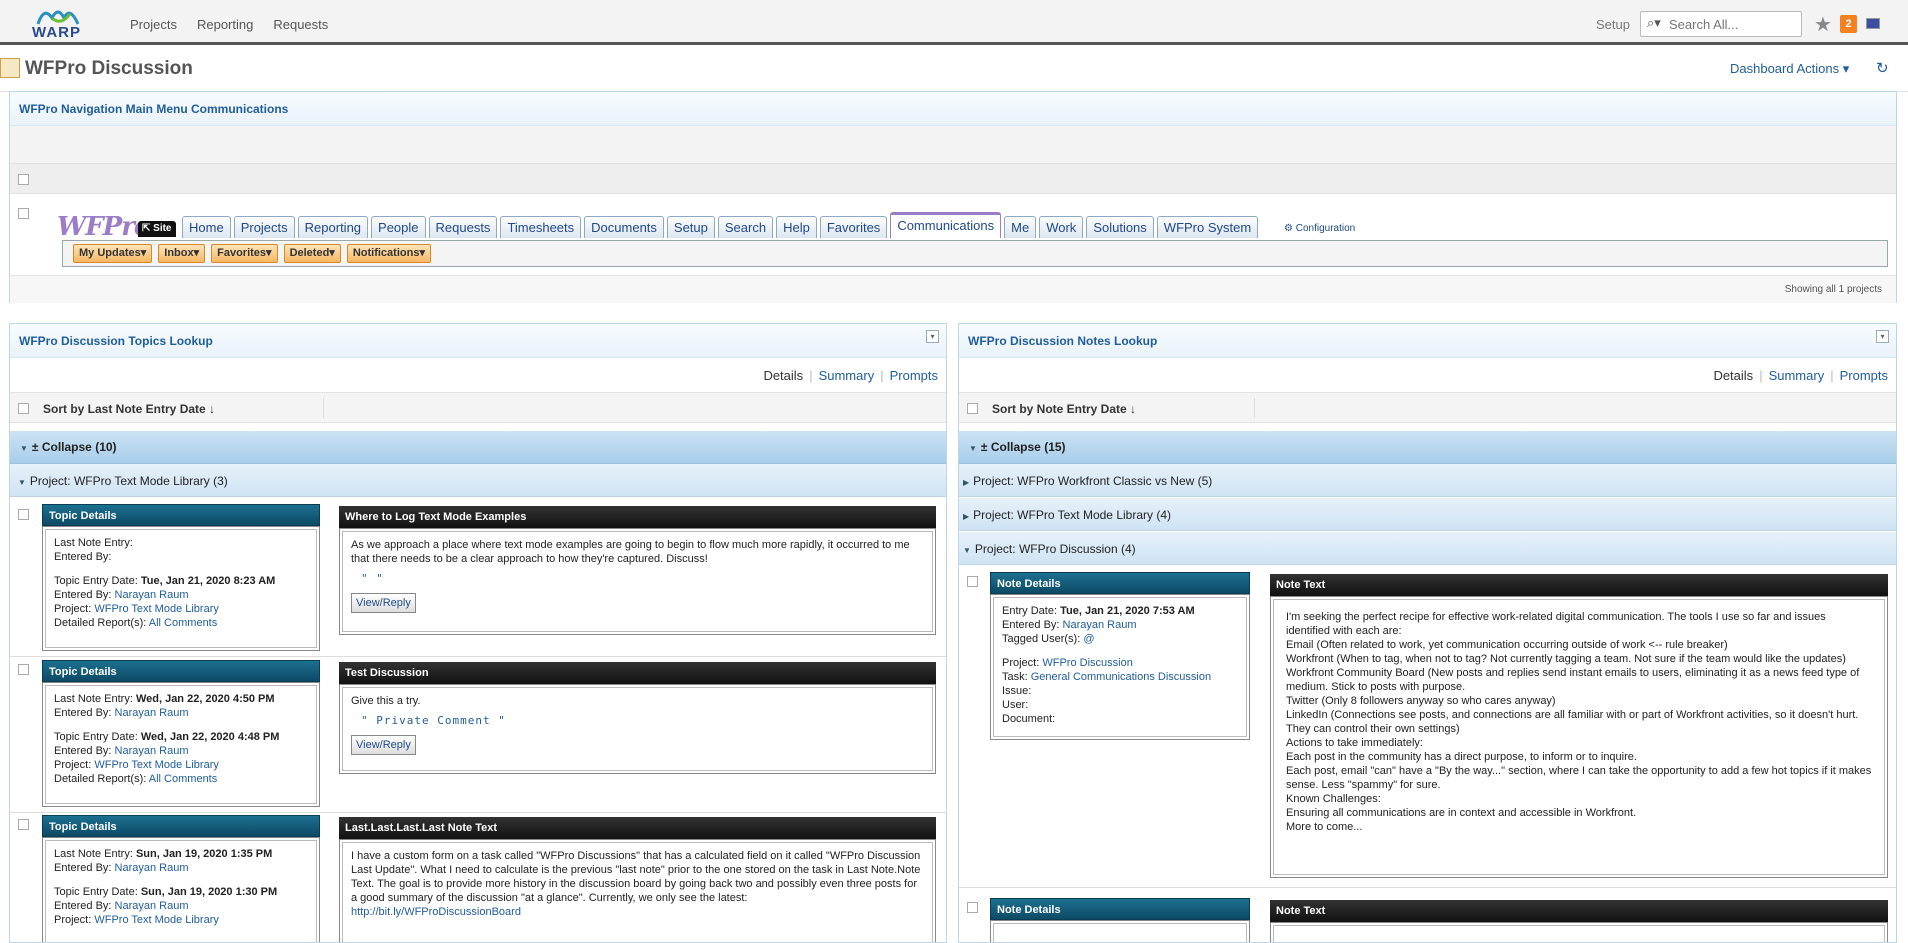 The width and height of the screenshot is (1908, 943). What do you see at coordinates (1823, 24) in the screenshot?
I see `favorites-star-icon: ★` at bounding box center [1823, 24].